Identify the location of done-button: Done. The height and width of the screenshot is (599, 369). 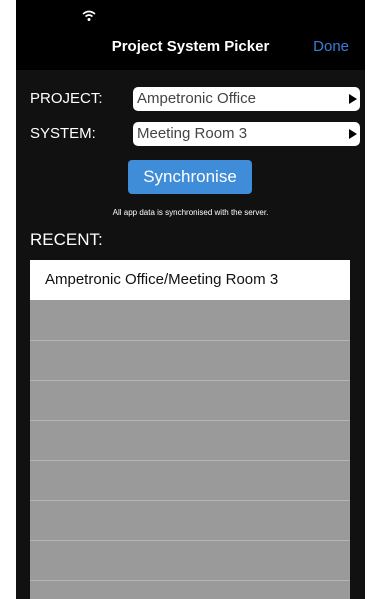
(331, 46).